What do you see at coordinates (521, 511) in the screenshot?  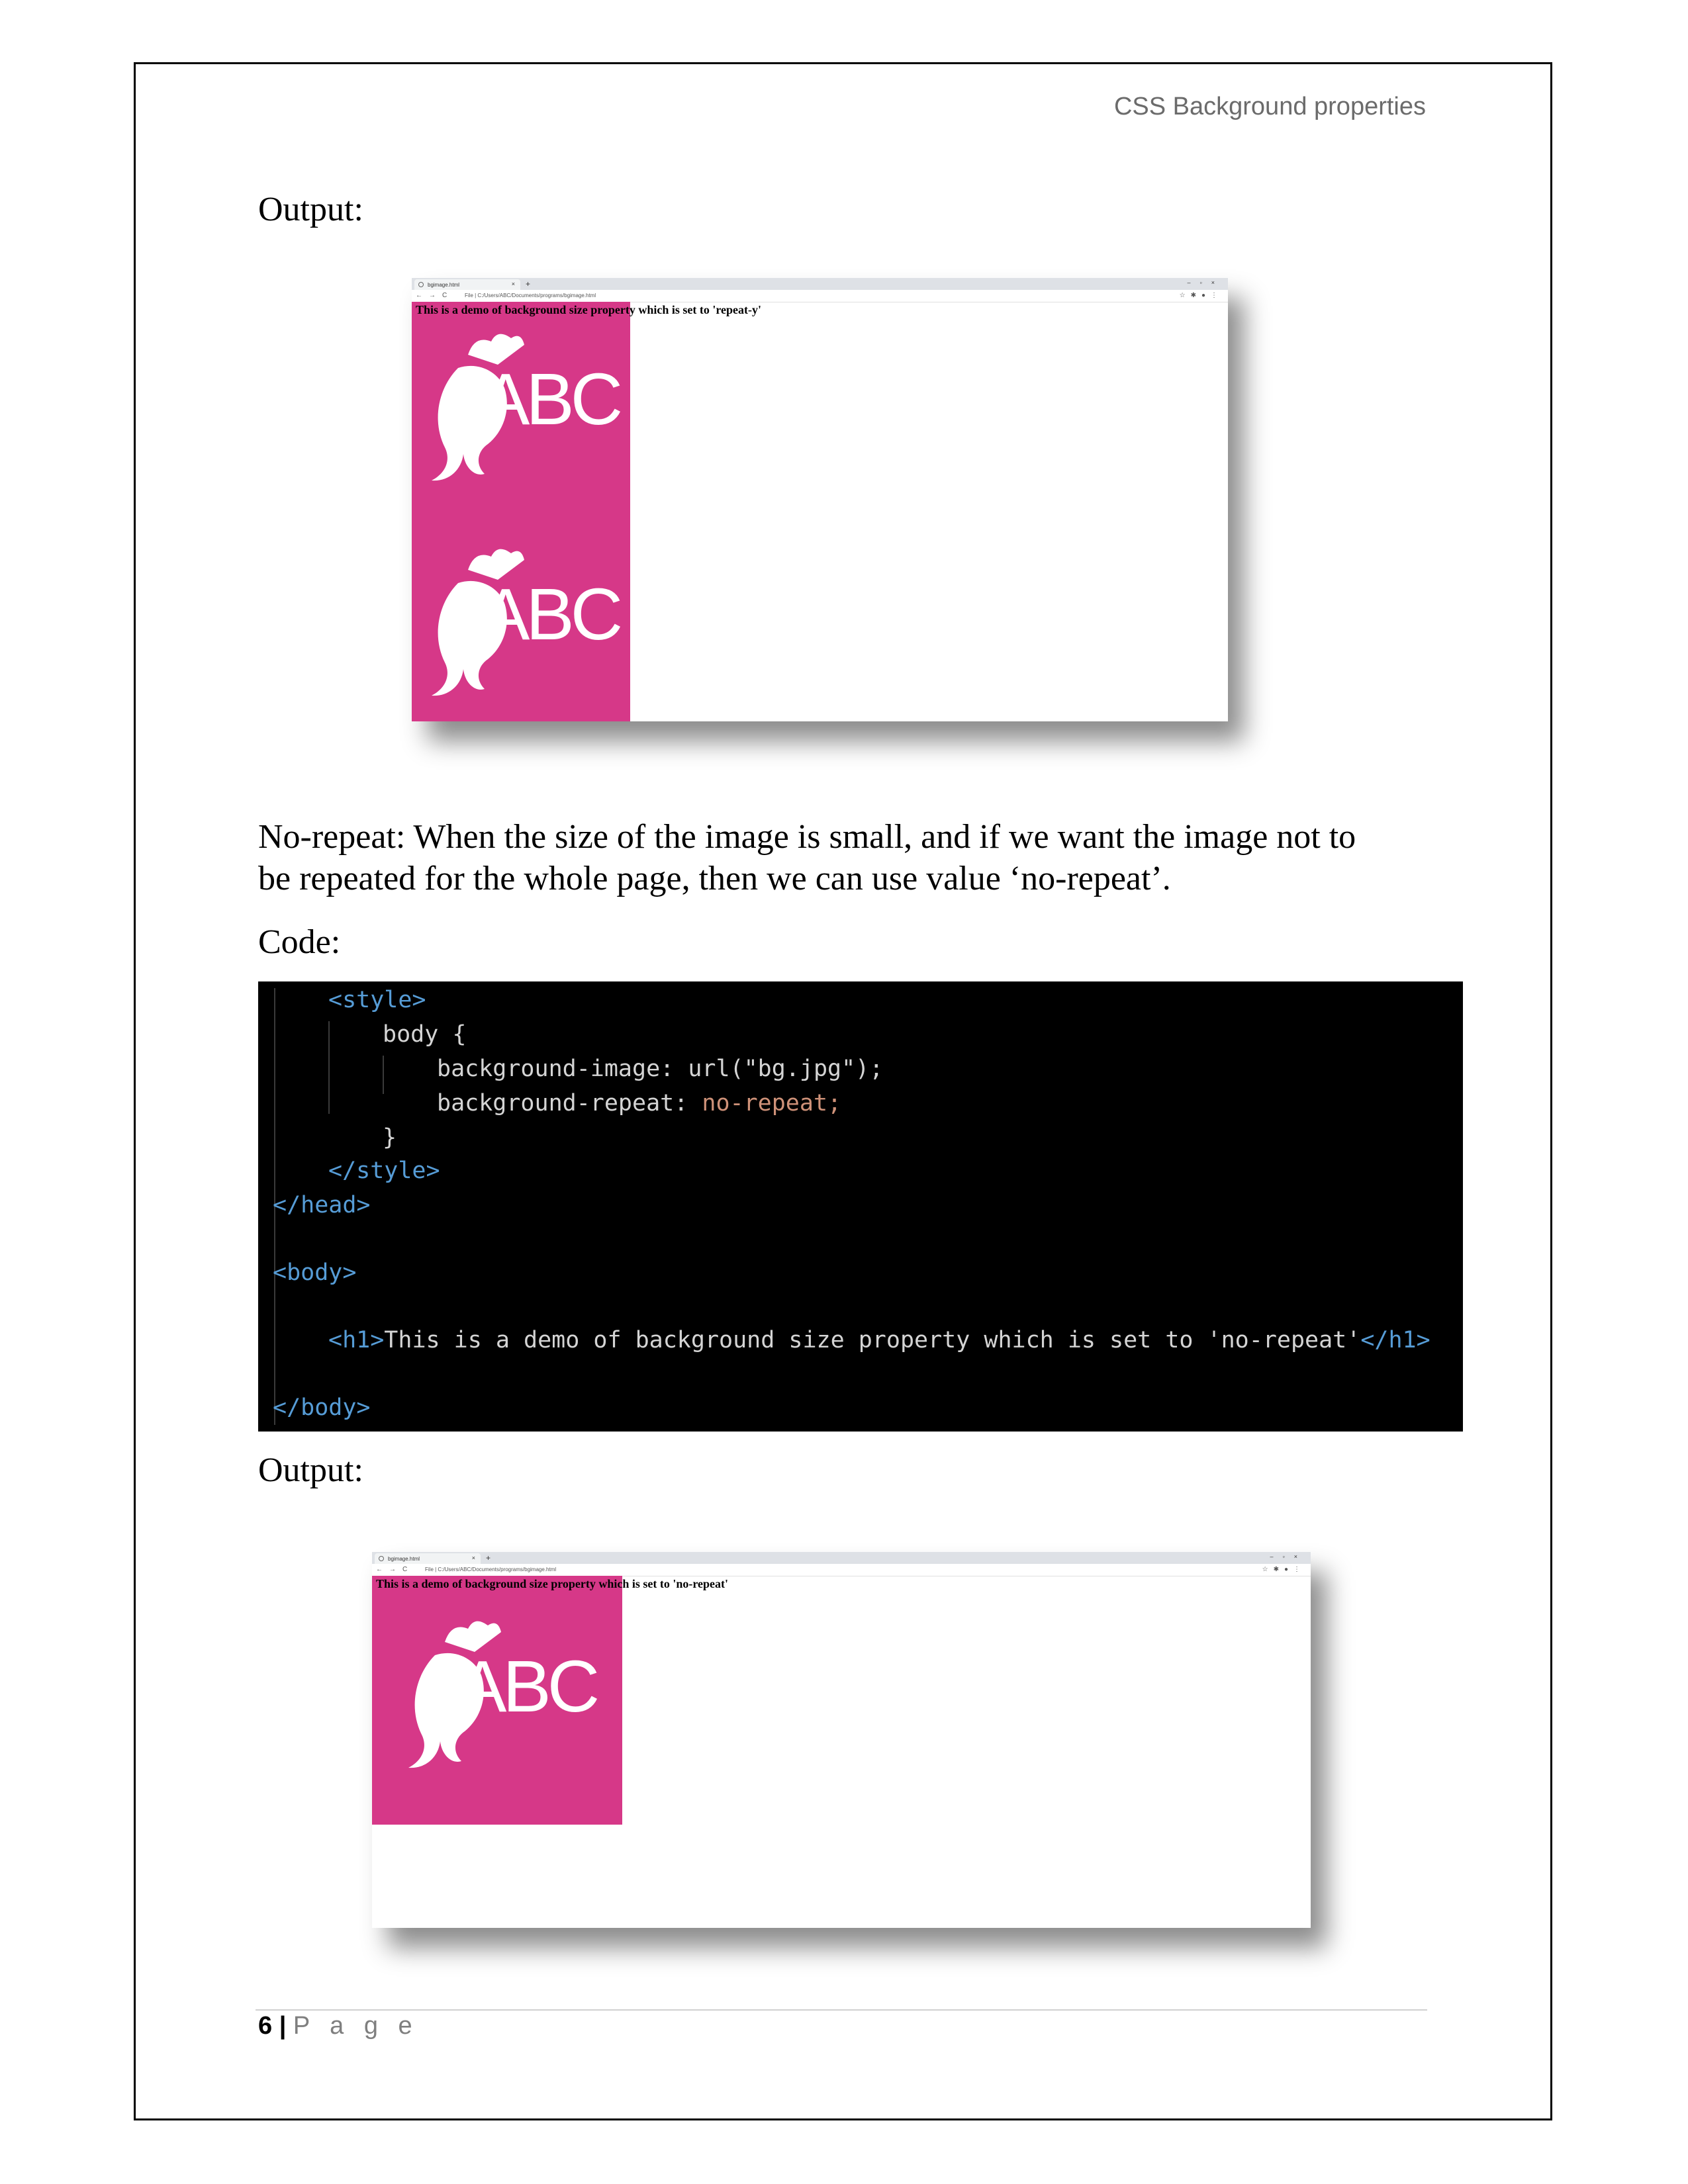 I see `repeated-background-image: ABC ABC` at bounding box center [521, 511].